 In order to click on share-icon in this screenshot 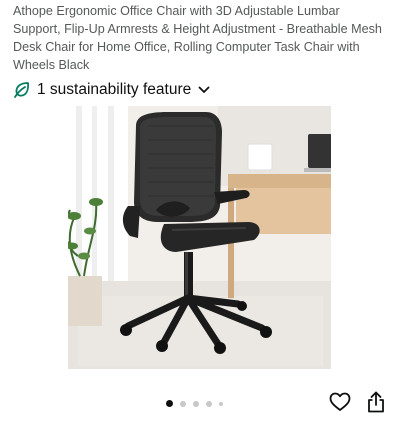, I will do `click(376, 404)`.